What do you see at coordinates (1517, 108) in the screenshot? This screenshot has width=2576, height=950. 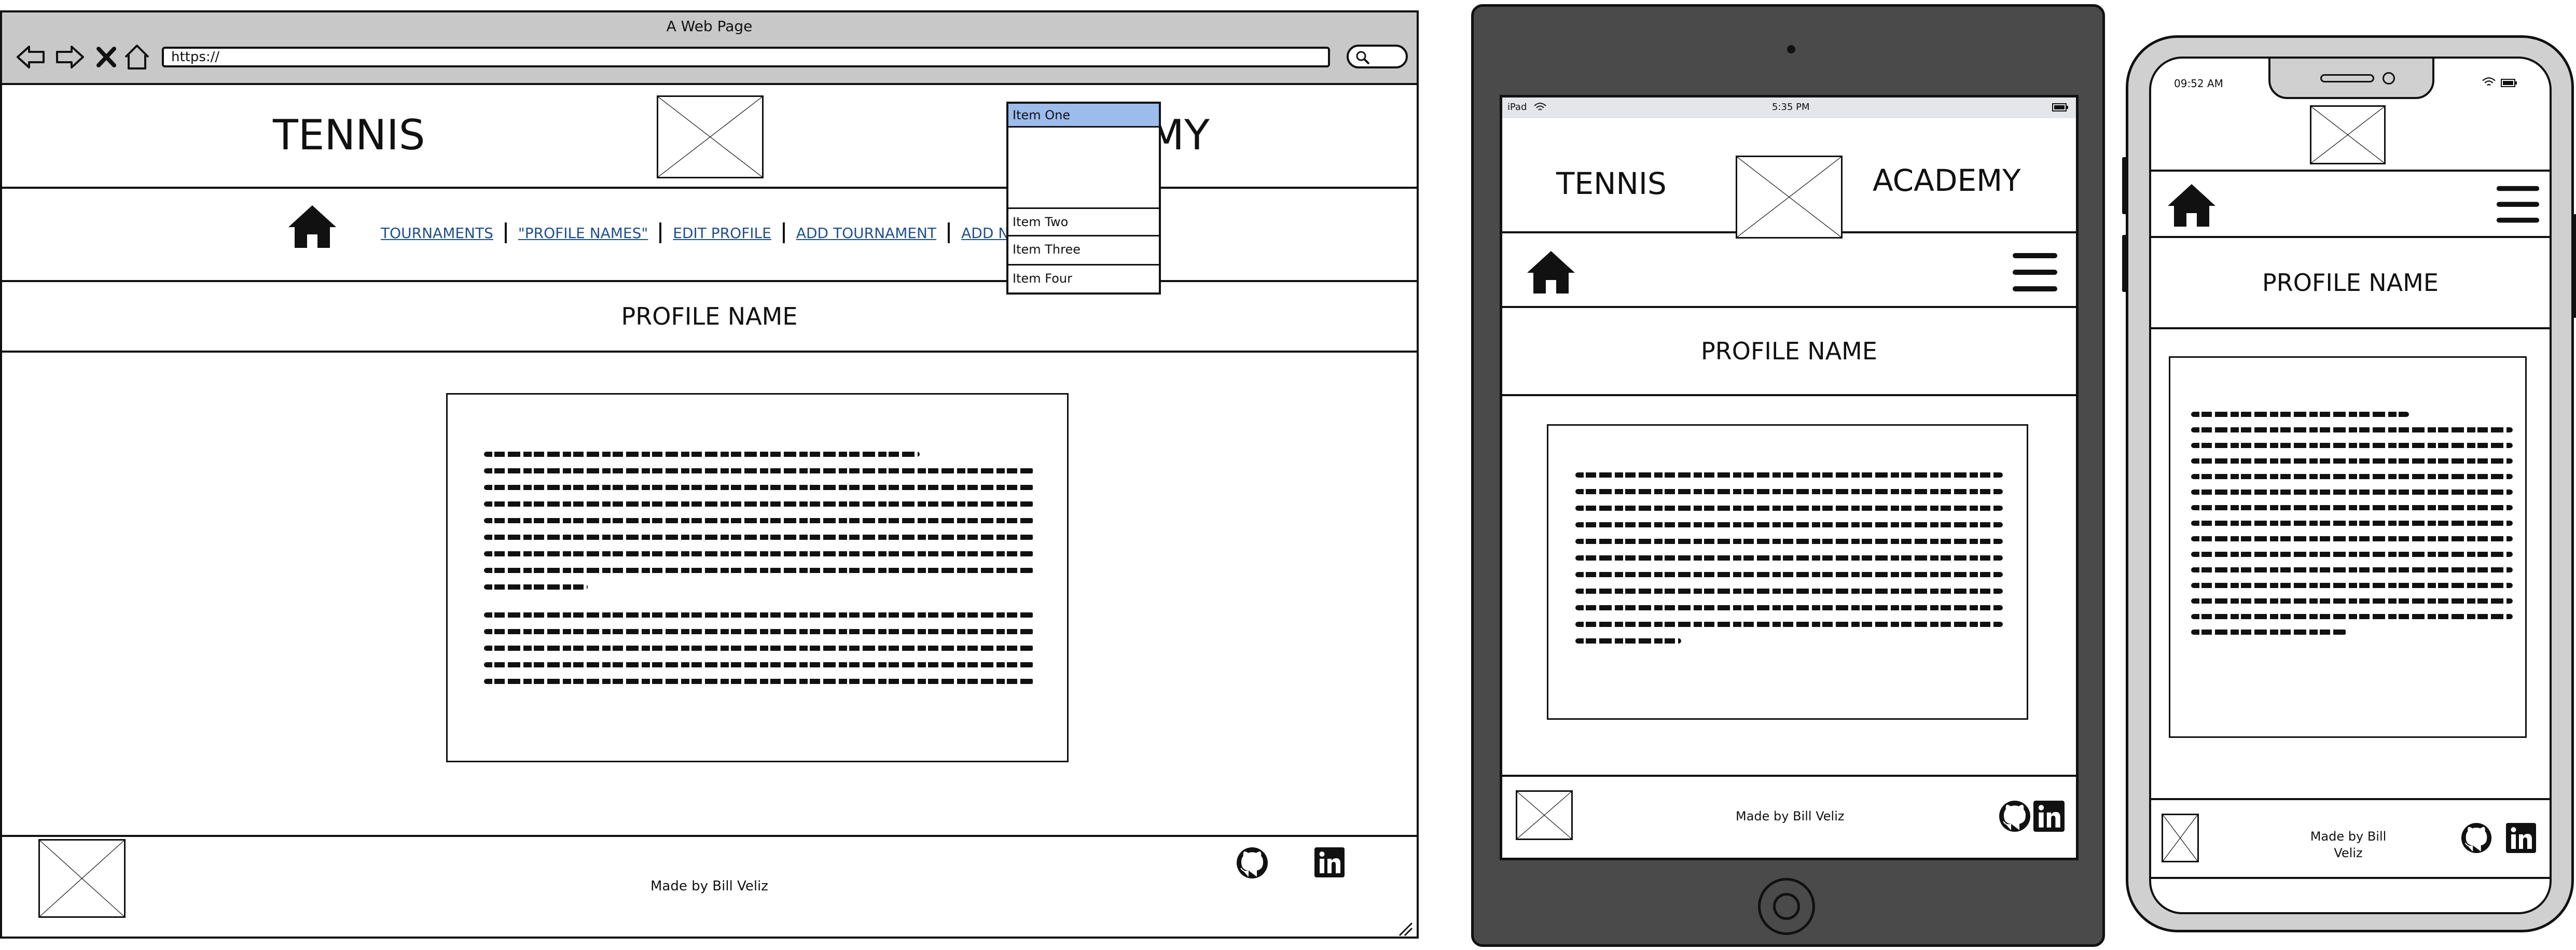 I see `status-device-label: iPad` at bounding box center [1517, 108].